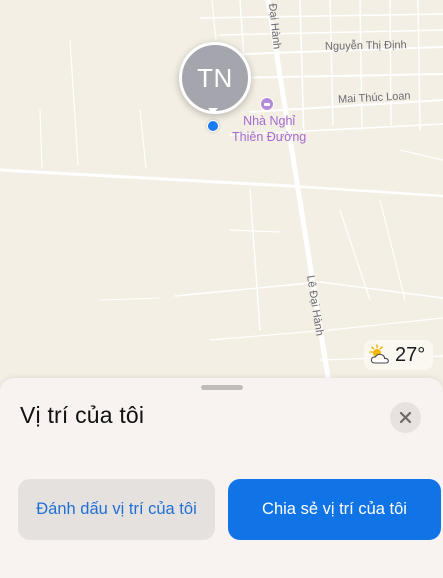 This screenshot has width=443, height=578. I want to click on street-label-nguyen-thi-dinh: Nguyễn Thị Định, so click(365, 46).